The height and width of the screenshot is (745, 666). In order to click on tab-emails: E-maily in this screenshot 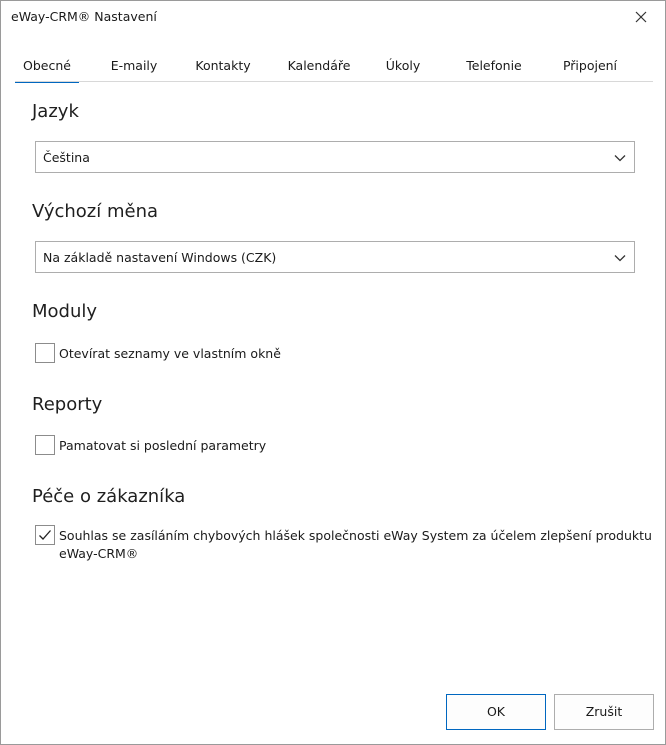, I will do `click(134, 65)`.